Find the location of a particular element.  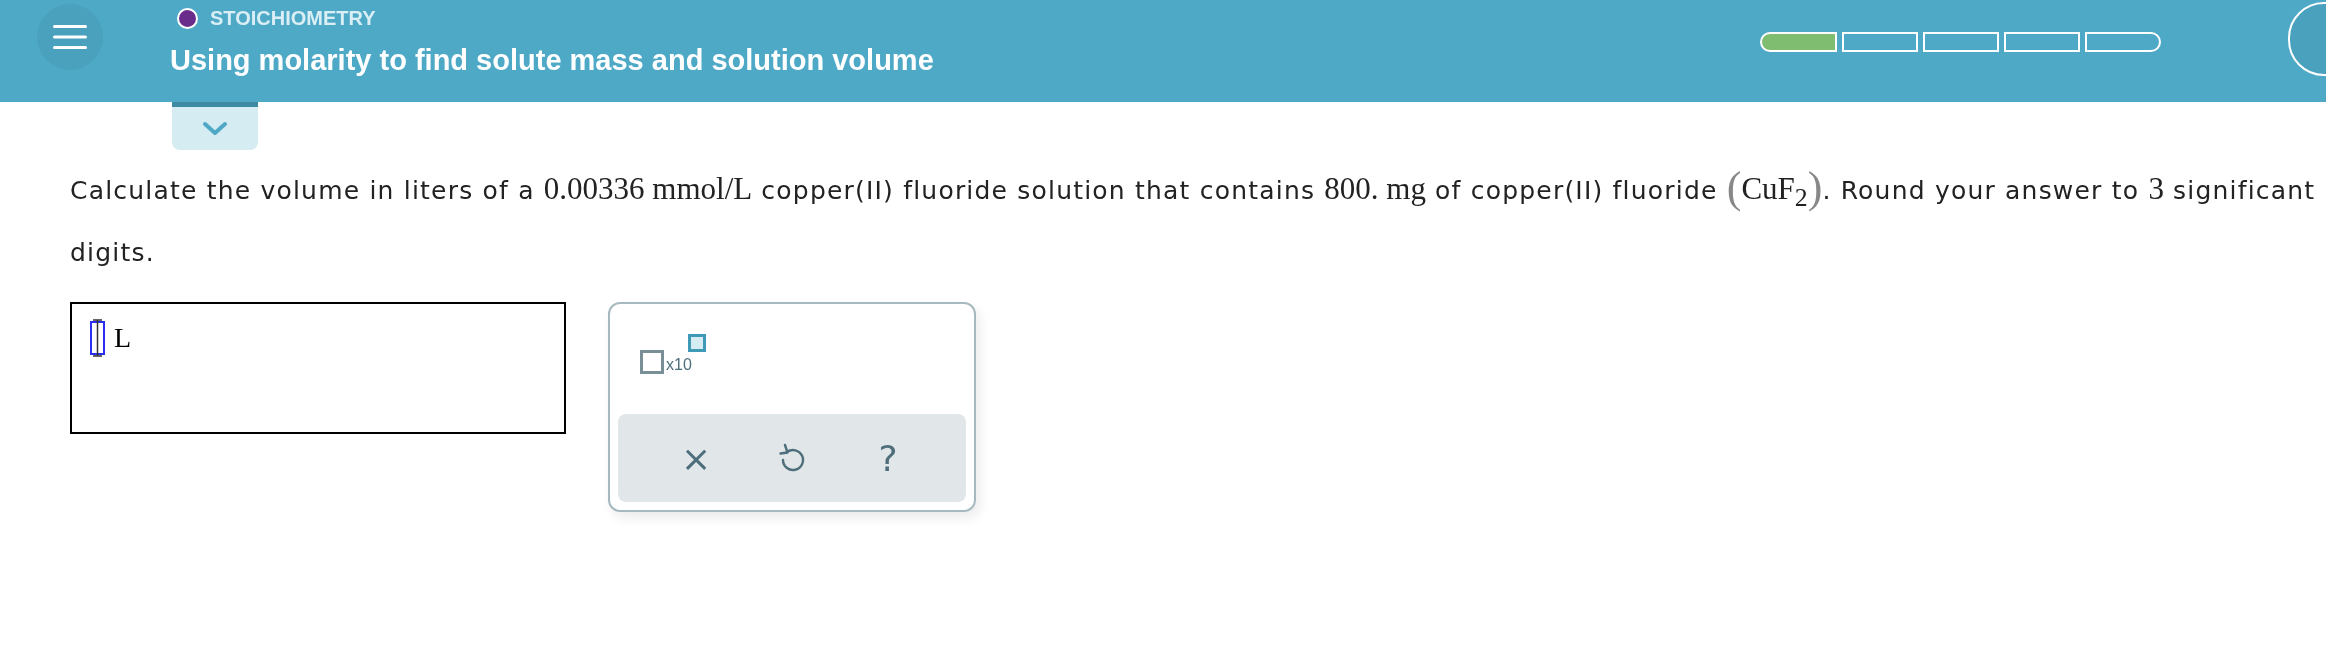

unit-label: L is located at coordinates (123, 338).